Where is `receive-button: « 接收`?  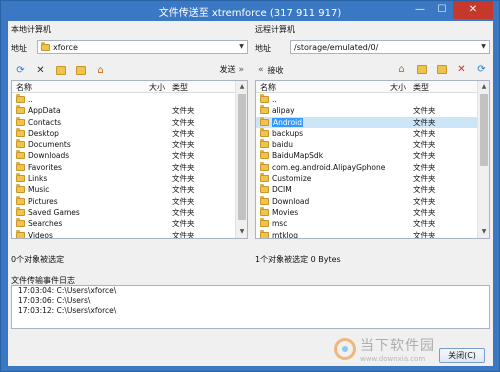 receive-button: « 接收 is located at coordinates (271, 70).